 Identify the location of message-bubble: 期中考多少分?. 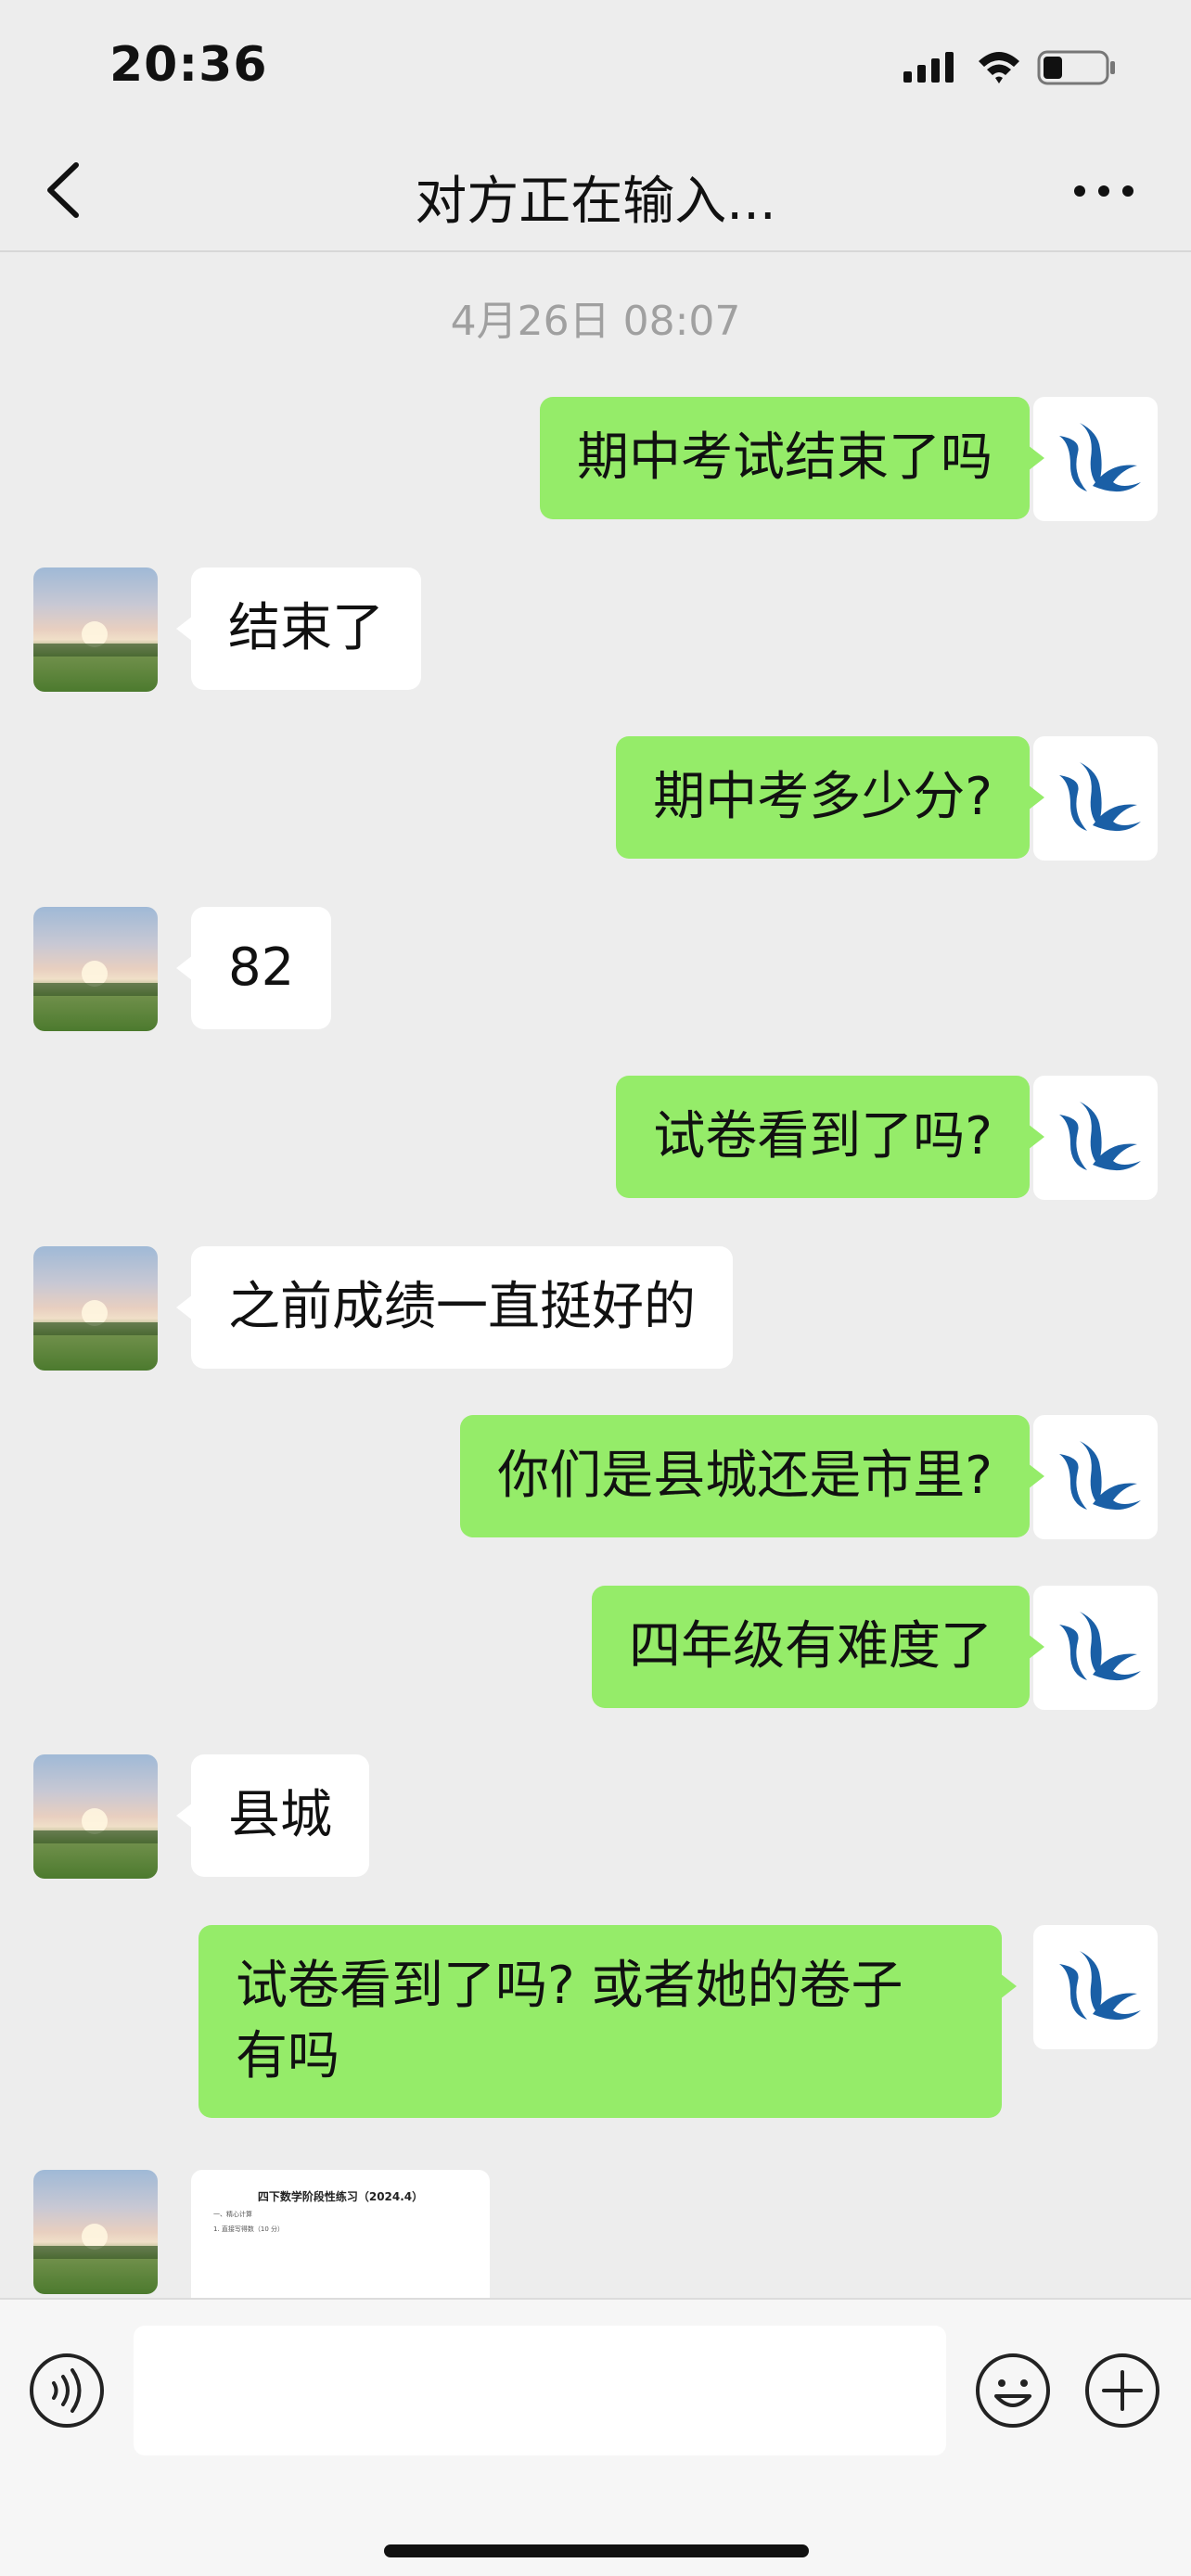
(830, 797).